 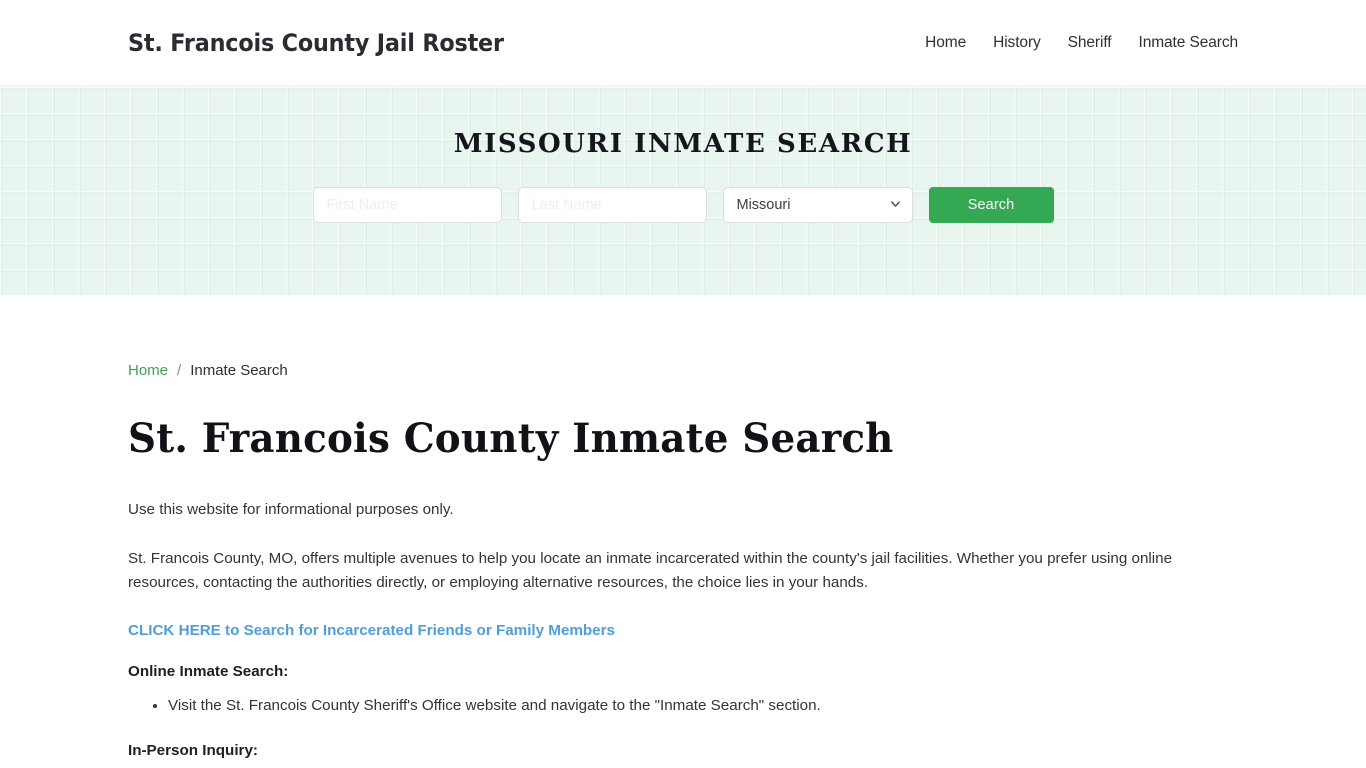 I want to click on in-person-inquiry-label: In-Person Inquiry:, so click(x=193, y=750).